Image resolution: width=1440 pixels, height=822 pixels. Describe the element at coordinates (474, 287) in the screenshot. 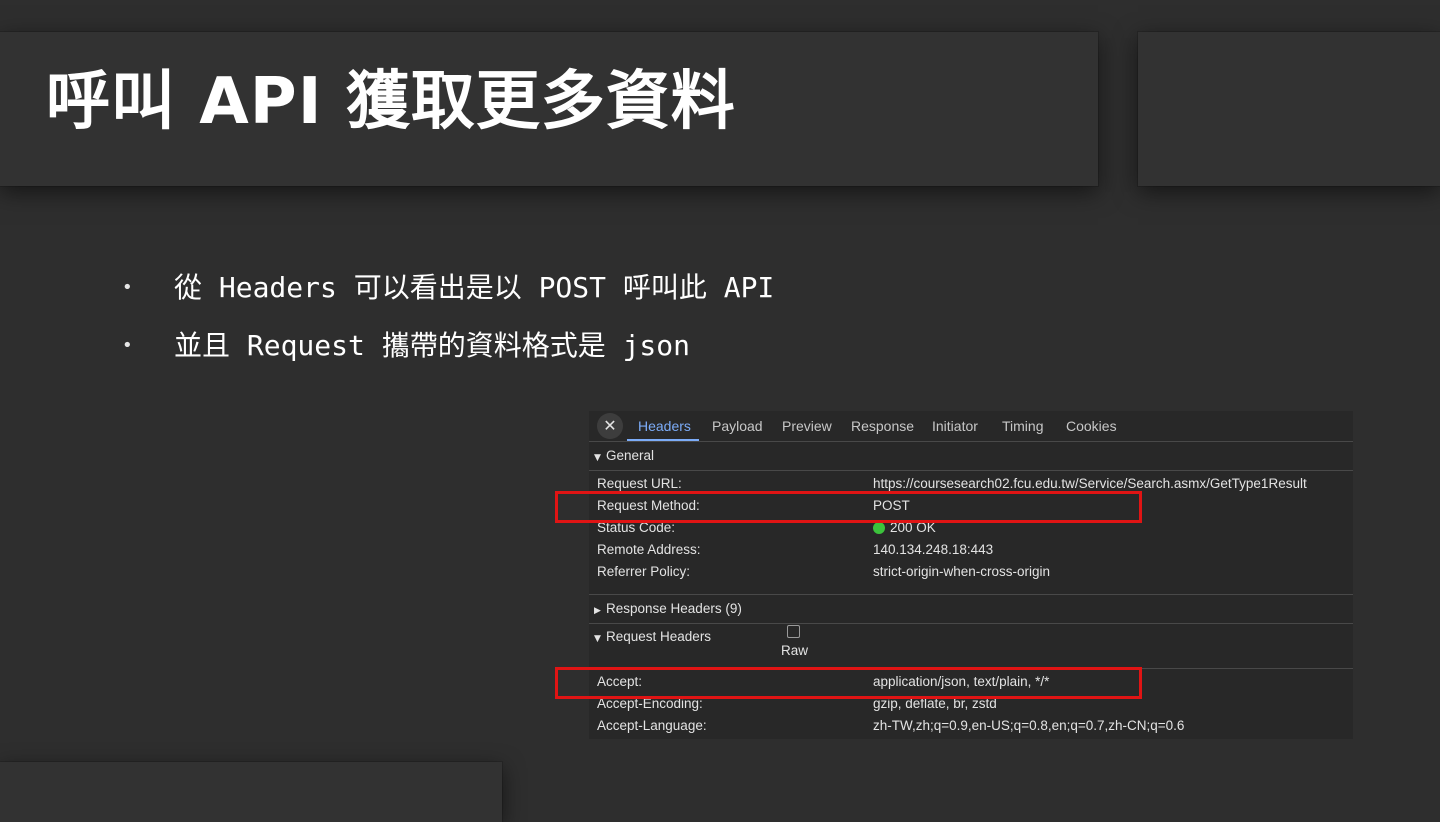

I see `bullet-text: 從 Headers 可以看出是以 POST 呼叫此 API` at that location.